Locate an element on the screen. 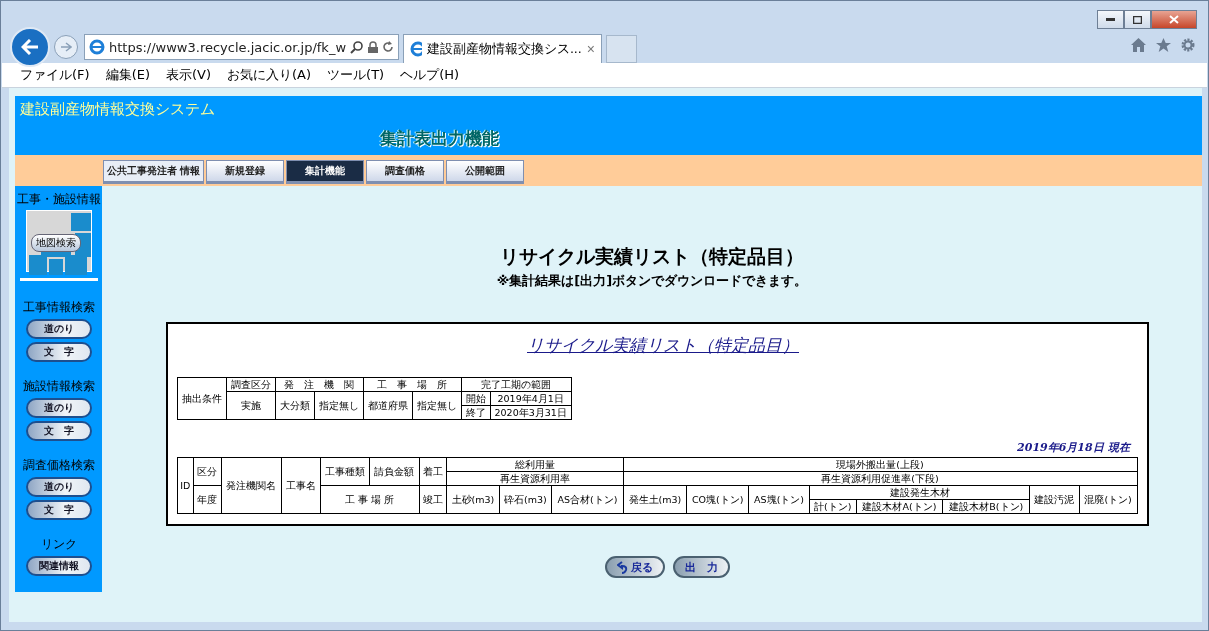  header-cell: 2020年3月31日 is located at coordinates (531, 412).